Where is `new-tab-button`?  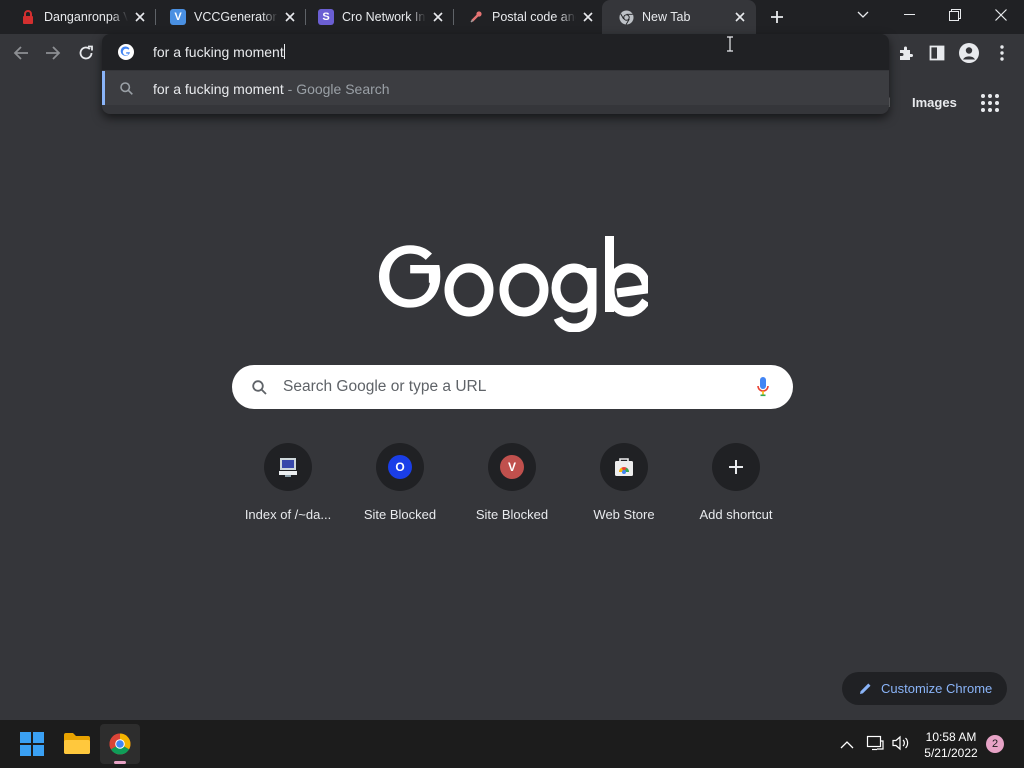
new-tab-button is located at coordinates (777, 17).